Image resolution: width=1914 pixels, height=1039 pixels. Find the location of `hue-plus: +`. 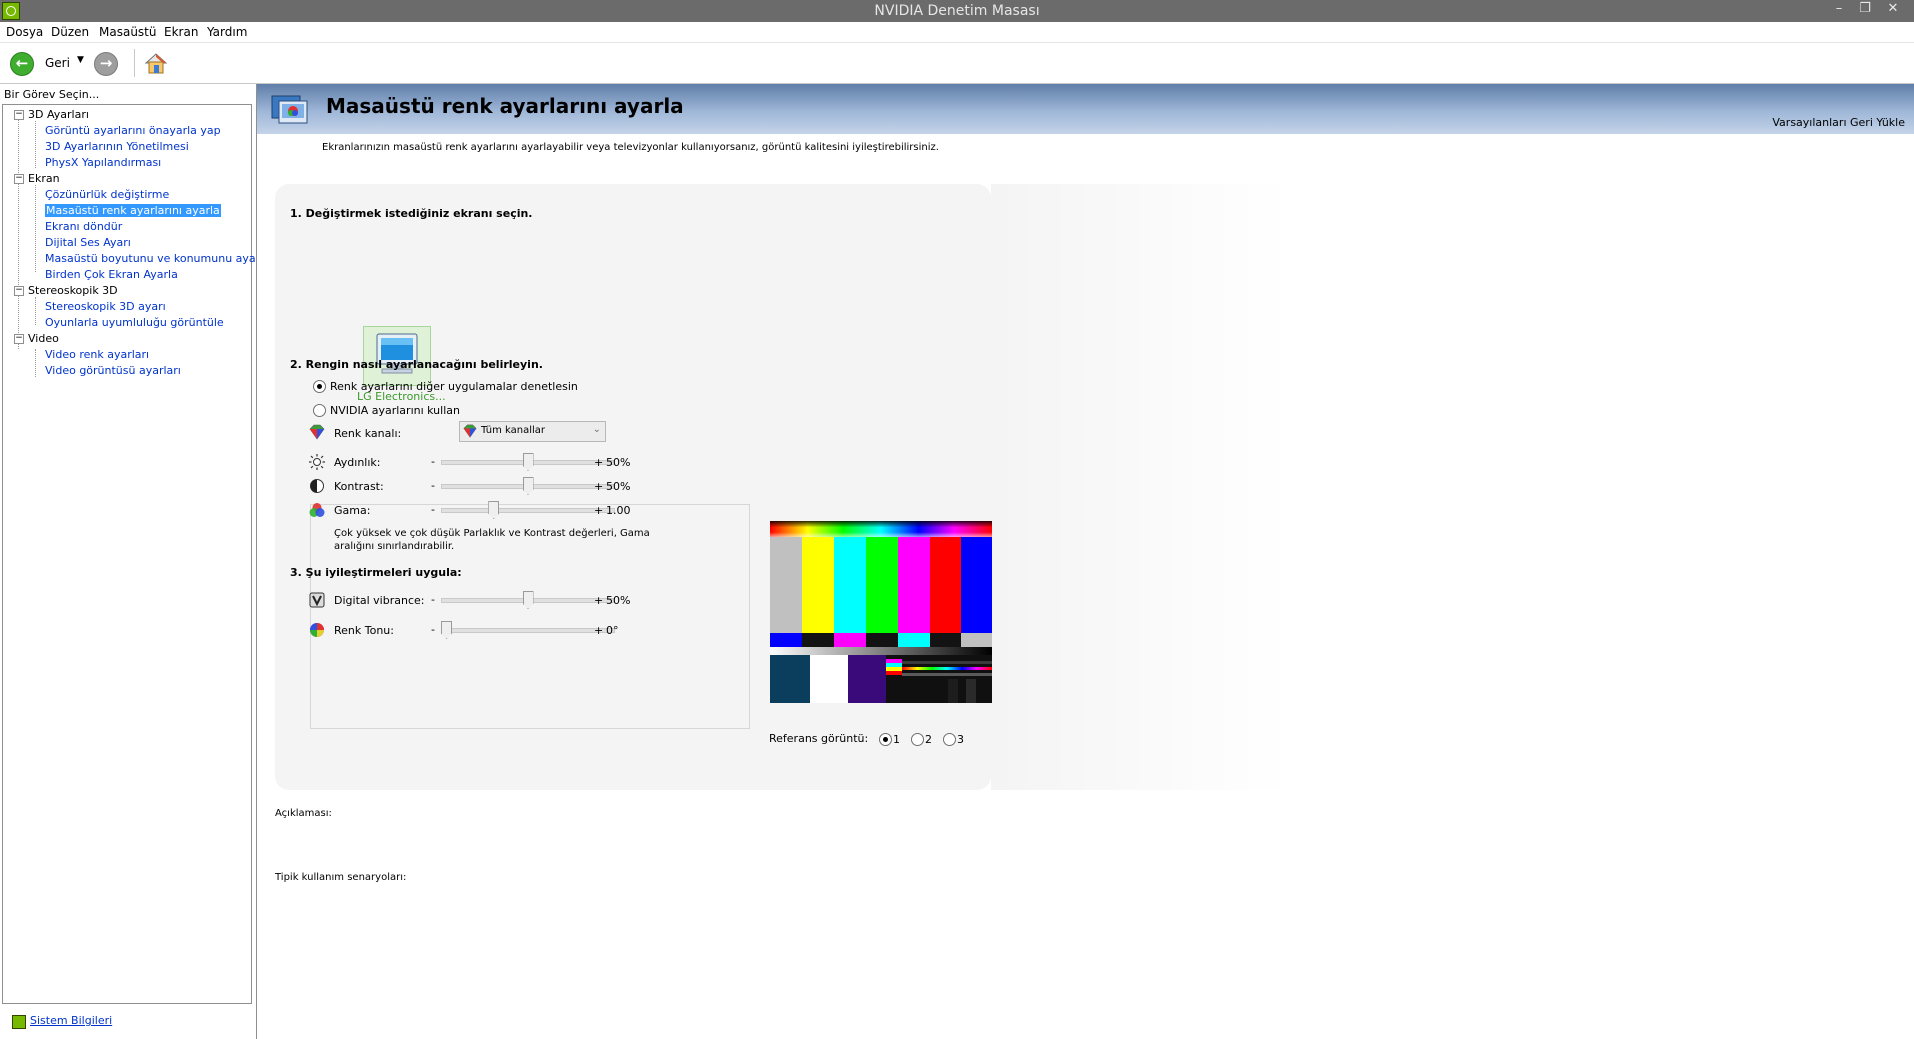

hue-plus: + is located at coordinates (599, 630).